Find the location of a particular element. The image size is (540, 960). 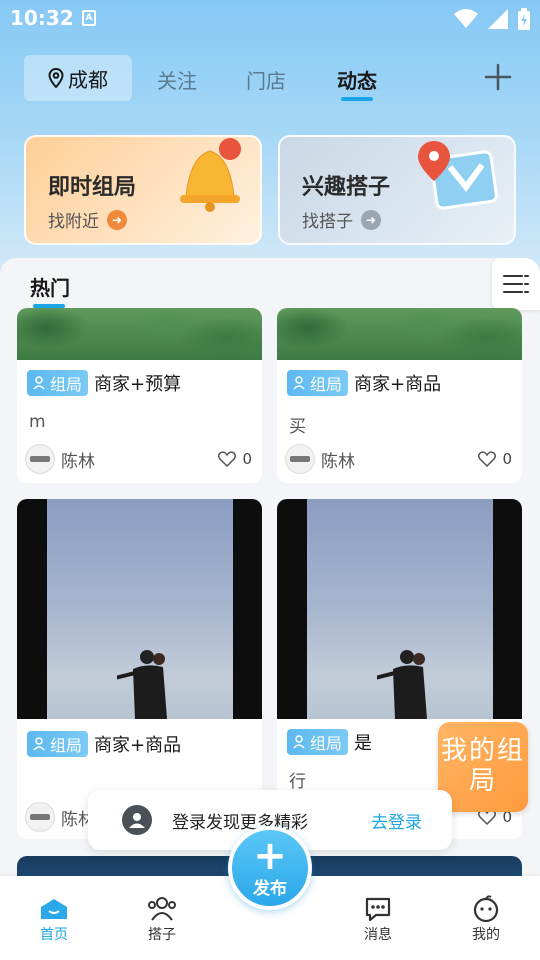

list-icon is located at coordinates (516, 284).